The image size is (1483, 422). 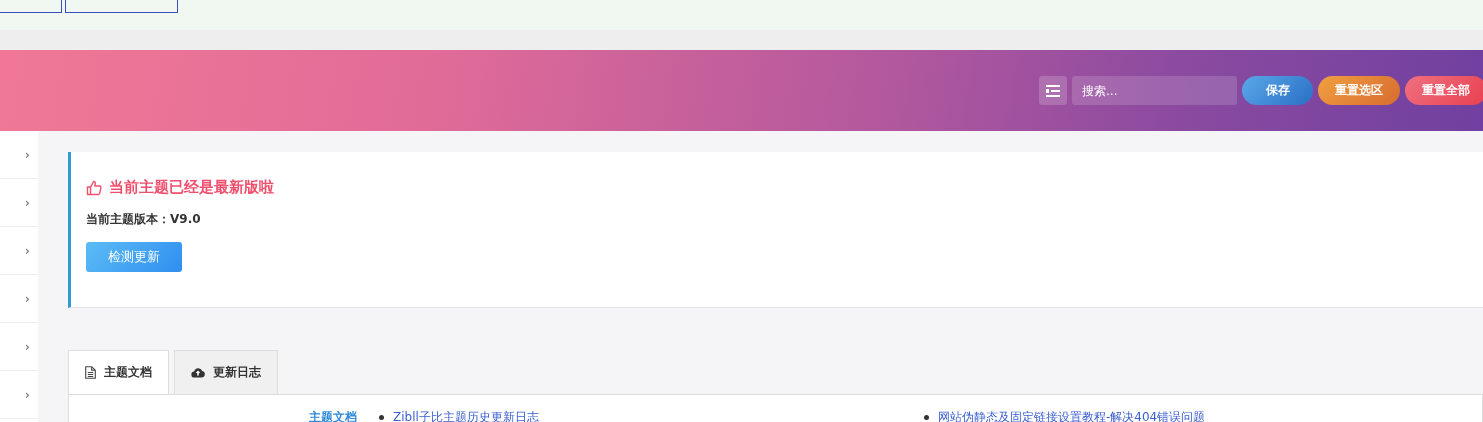 I want to click on tab: 主题文档, so click(x=118, y=372).